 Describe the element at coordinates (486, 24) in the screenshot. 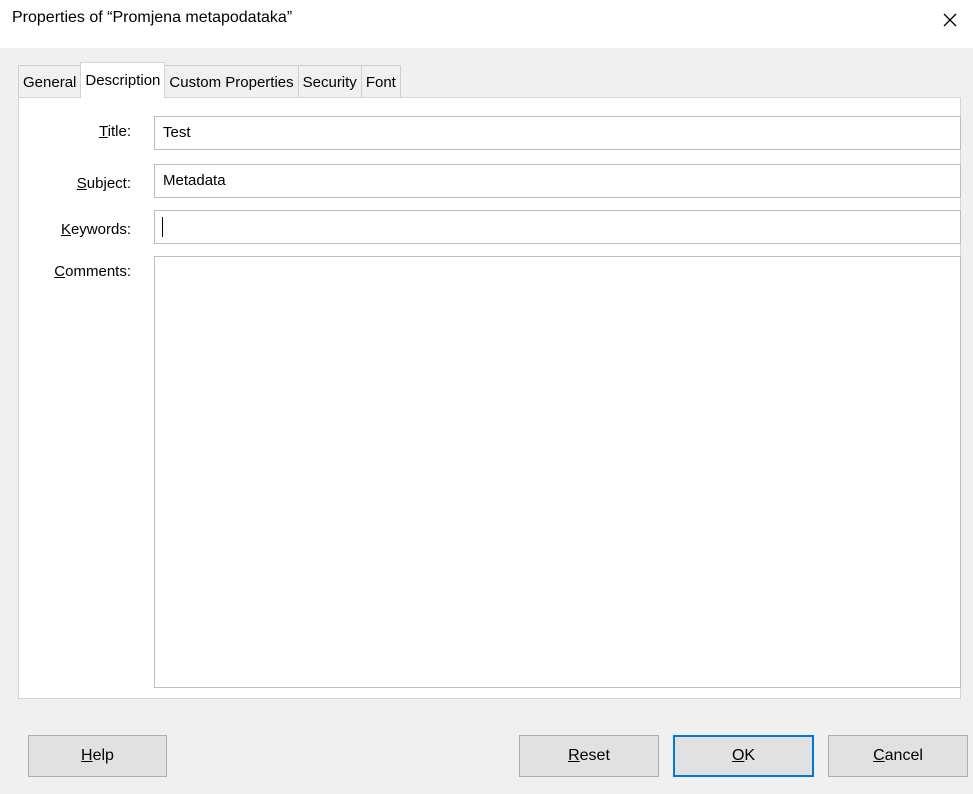

I see `title-bar: Properties of “Promjena metapodataka”` at that location.